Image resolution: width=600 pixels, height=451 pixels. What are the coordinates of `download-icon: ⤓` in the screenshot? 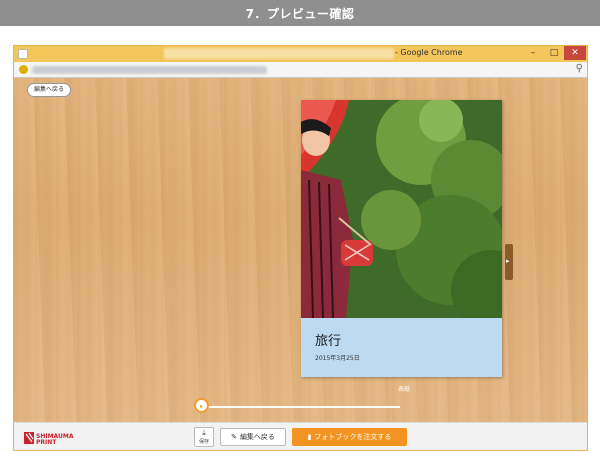 It's located at (204, 432).